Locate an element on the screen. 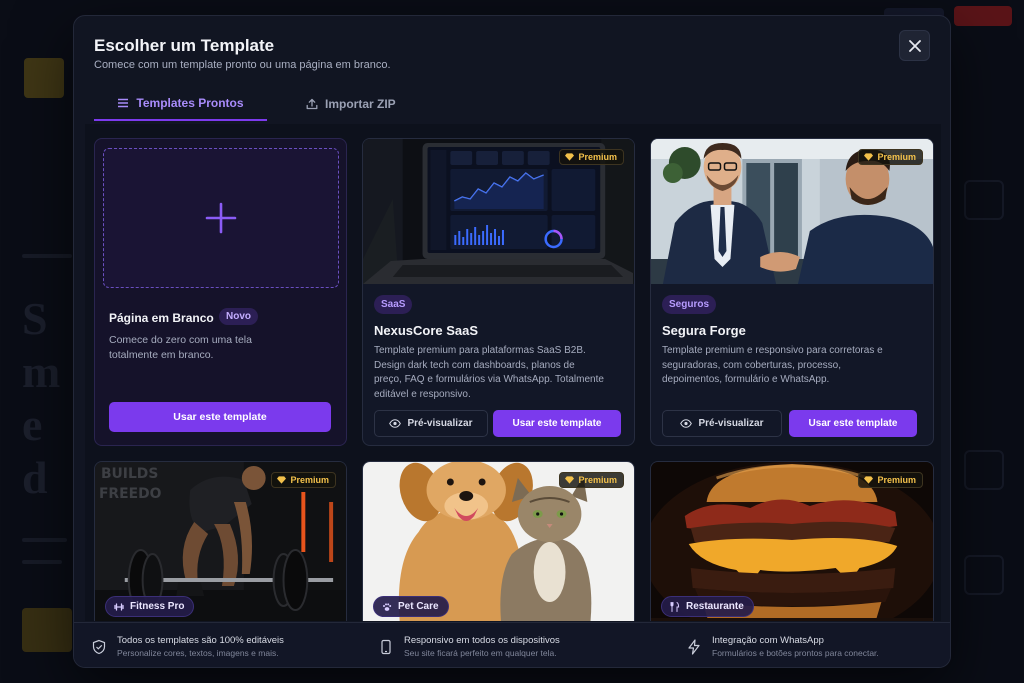 Image resolution: width=1024 pixels, height=683 pixels. close-icon is located at coordinates (914, 45).